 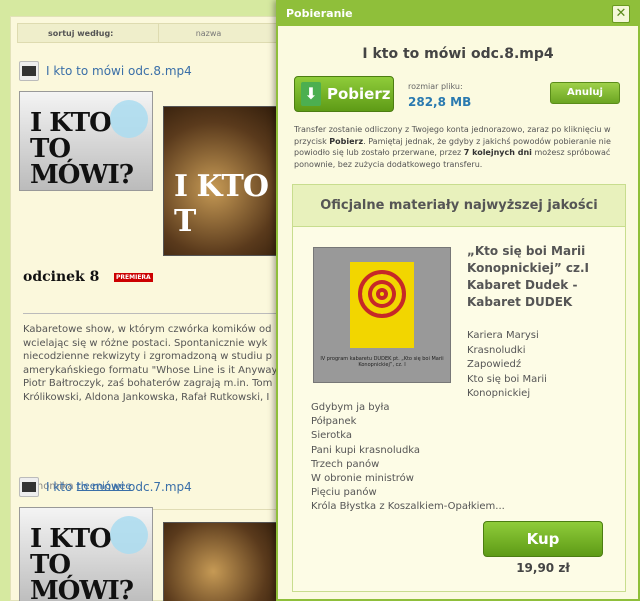 What do you see at coordinates (346, 141) in the screenshot?
I see `note-bold: Pobierz` at bounding box center [346, 141].